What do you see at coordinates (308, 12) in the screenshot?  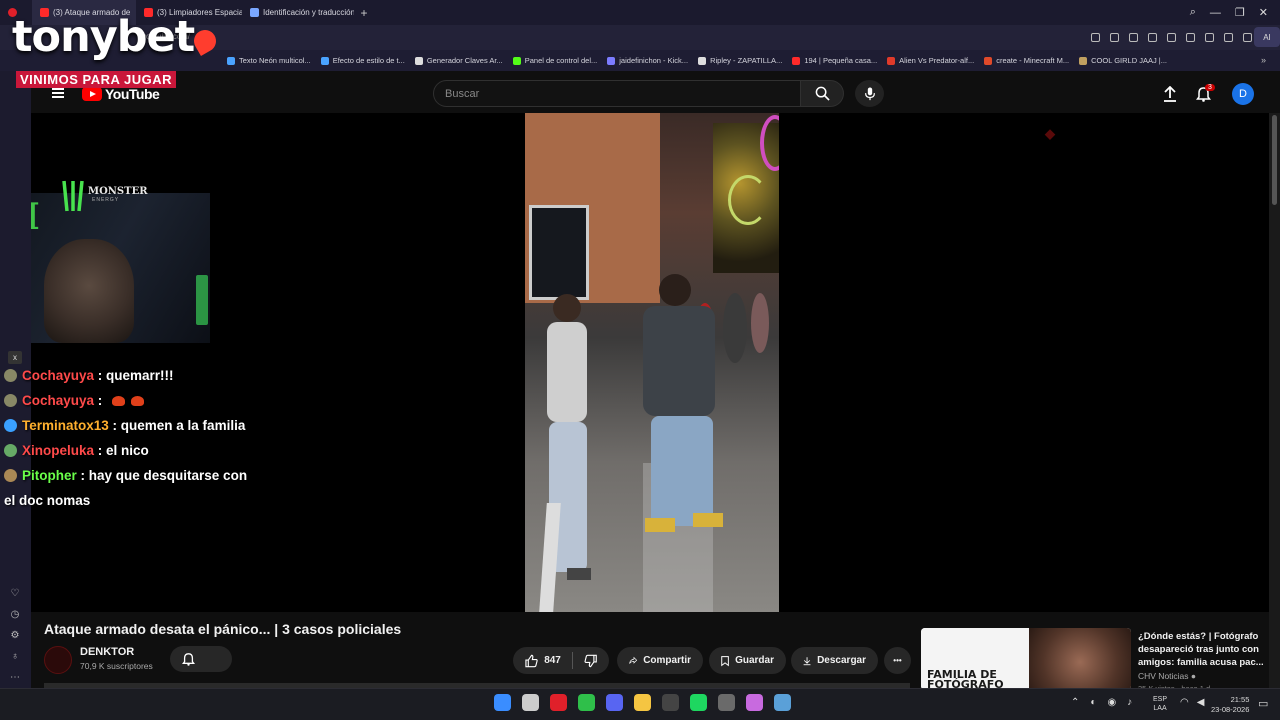 I see `tab-label: Identificación y traducción` at bounding box center [308, 12].